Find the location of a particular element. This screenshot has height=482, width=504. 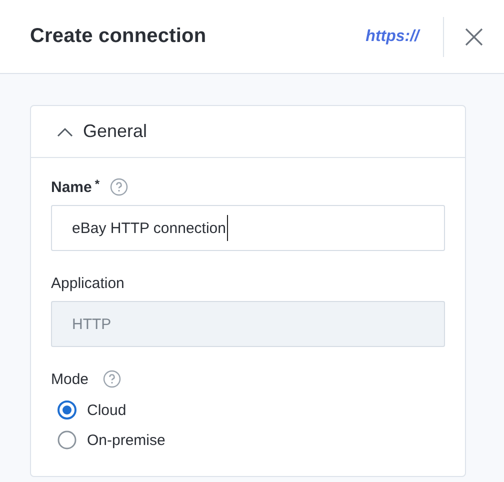

required-mark: * is located at coordinates (97, 184).